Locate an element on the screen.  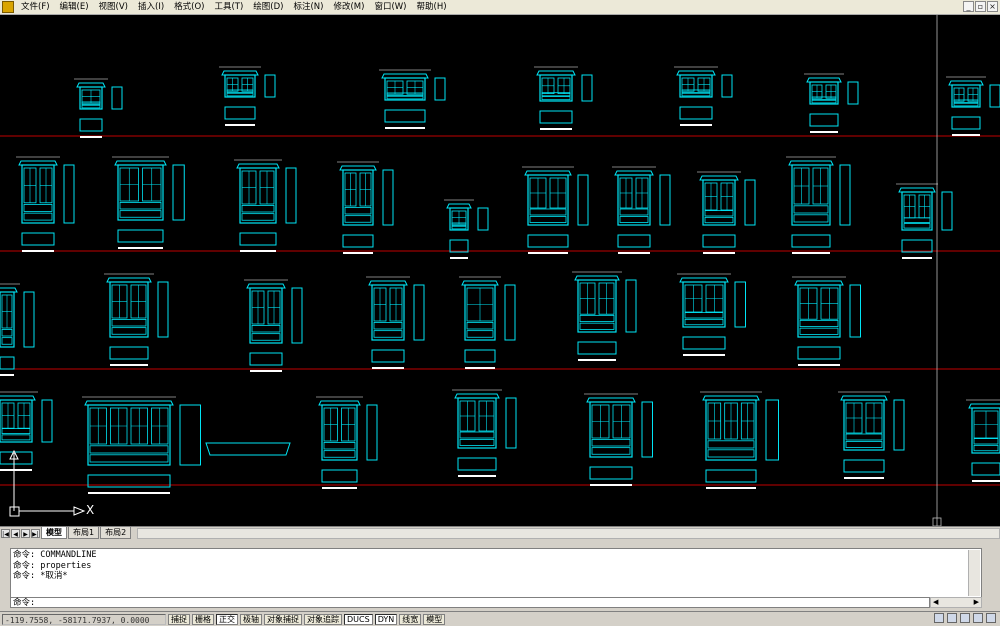
command-input: 命令: is located at coordinates (470, 602).